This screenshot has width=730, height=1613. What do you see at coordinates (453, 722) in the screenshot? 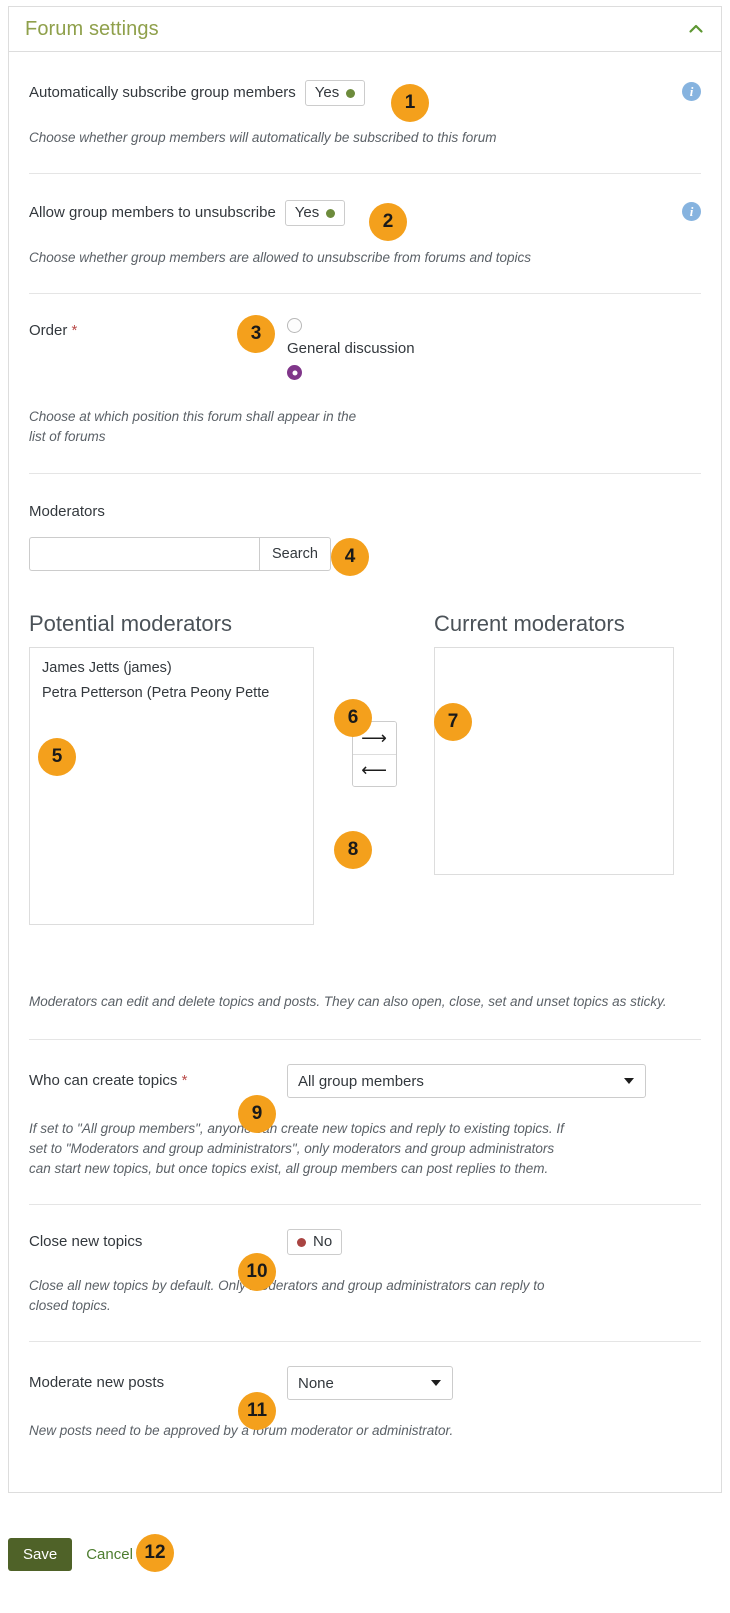
I see `callout-badge-7: 7` at bounding box center [453, 722].